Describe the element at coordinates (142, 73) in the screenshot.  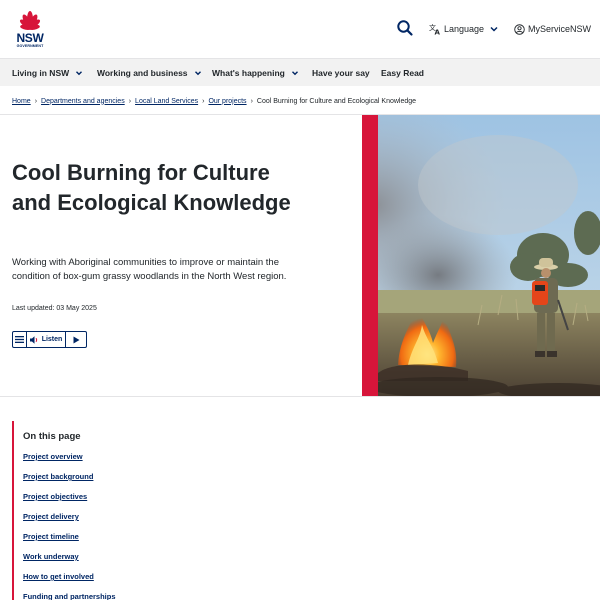
I see `nav-item-label: Working and business` at that location.